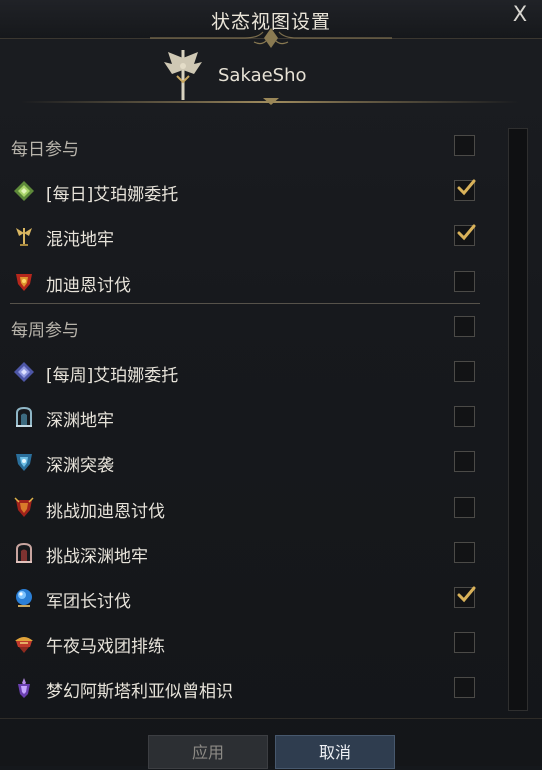  Describe the element at coordinates (112, 195) in the screenshot. I see `list-item-label: [每日]艾珀娜委托` at that location.